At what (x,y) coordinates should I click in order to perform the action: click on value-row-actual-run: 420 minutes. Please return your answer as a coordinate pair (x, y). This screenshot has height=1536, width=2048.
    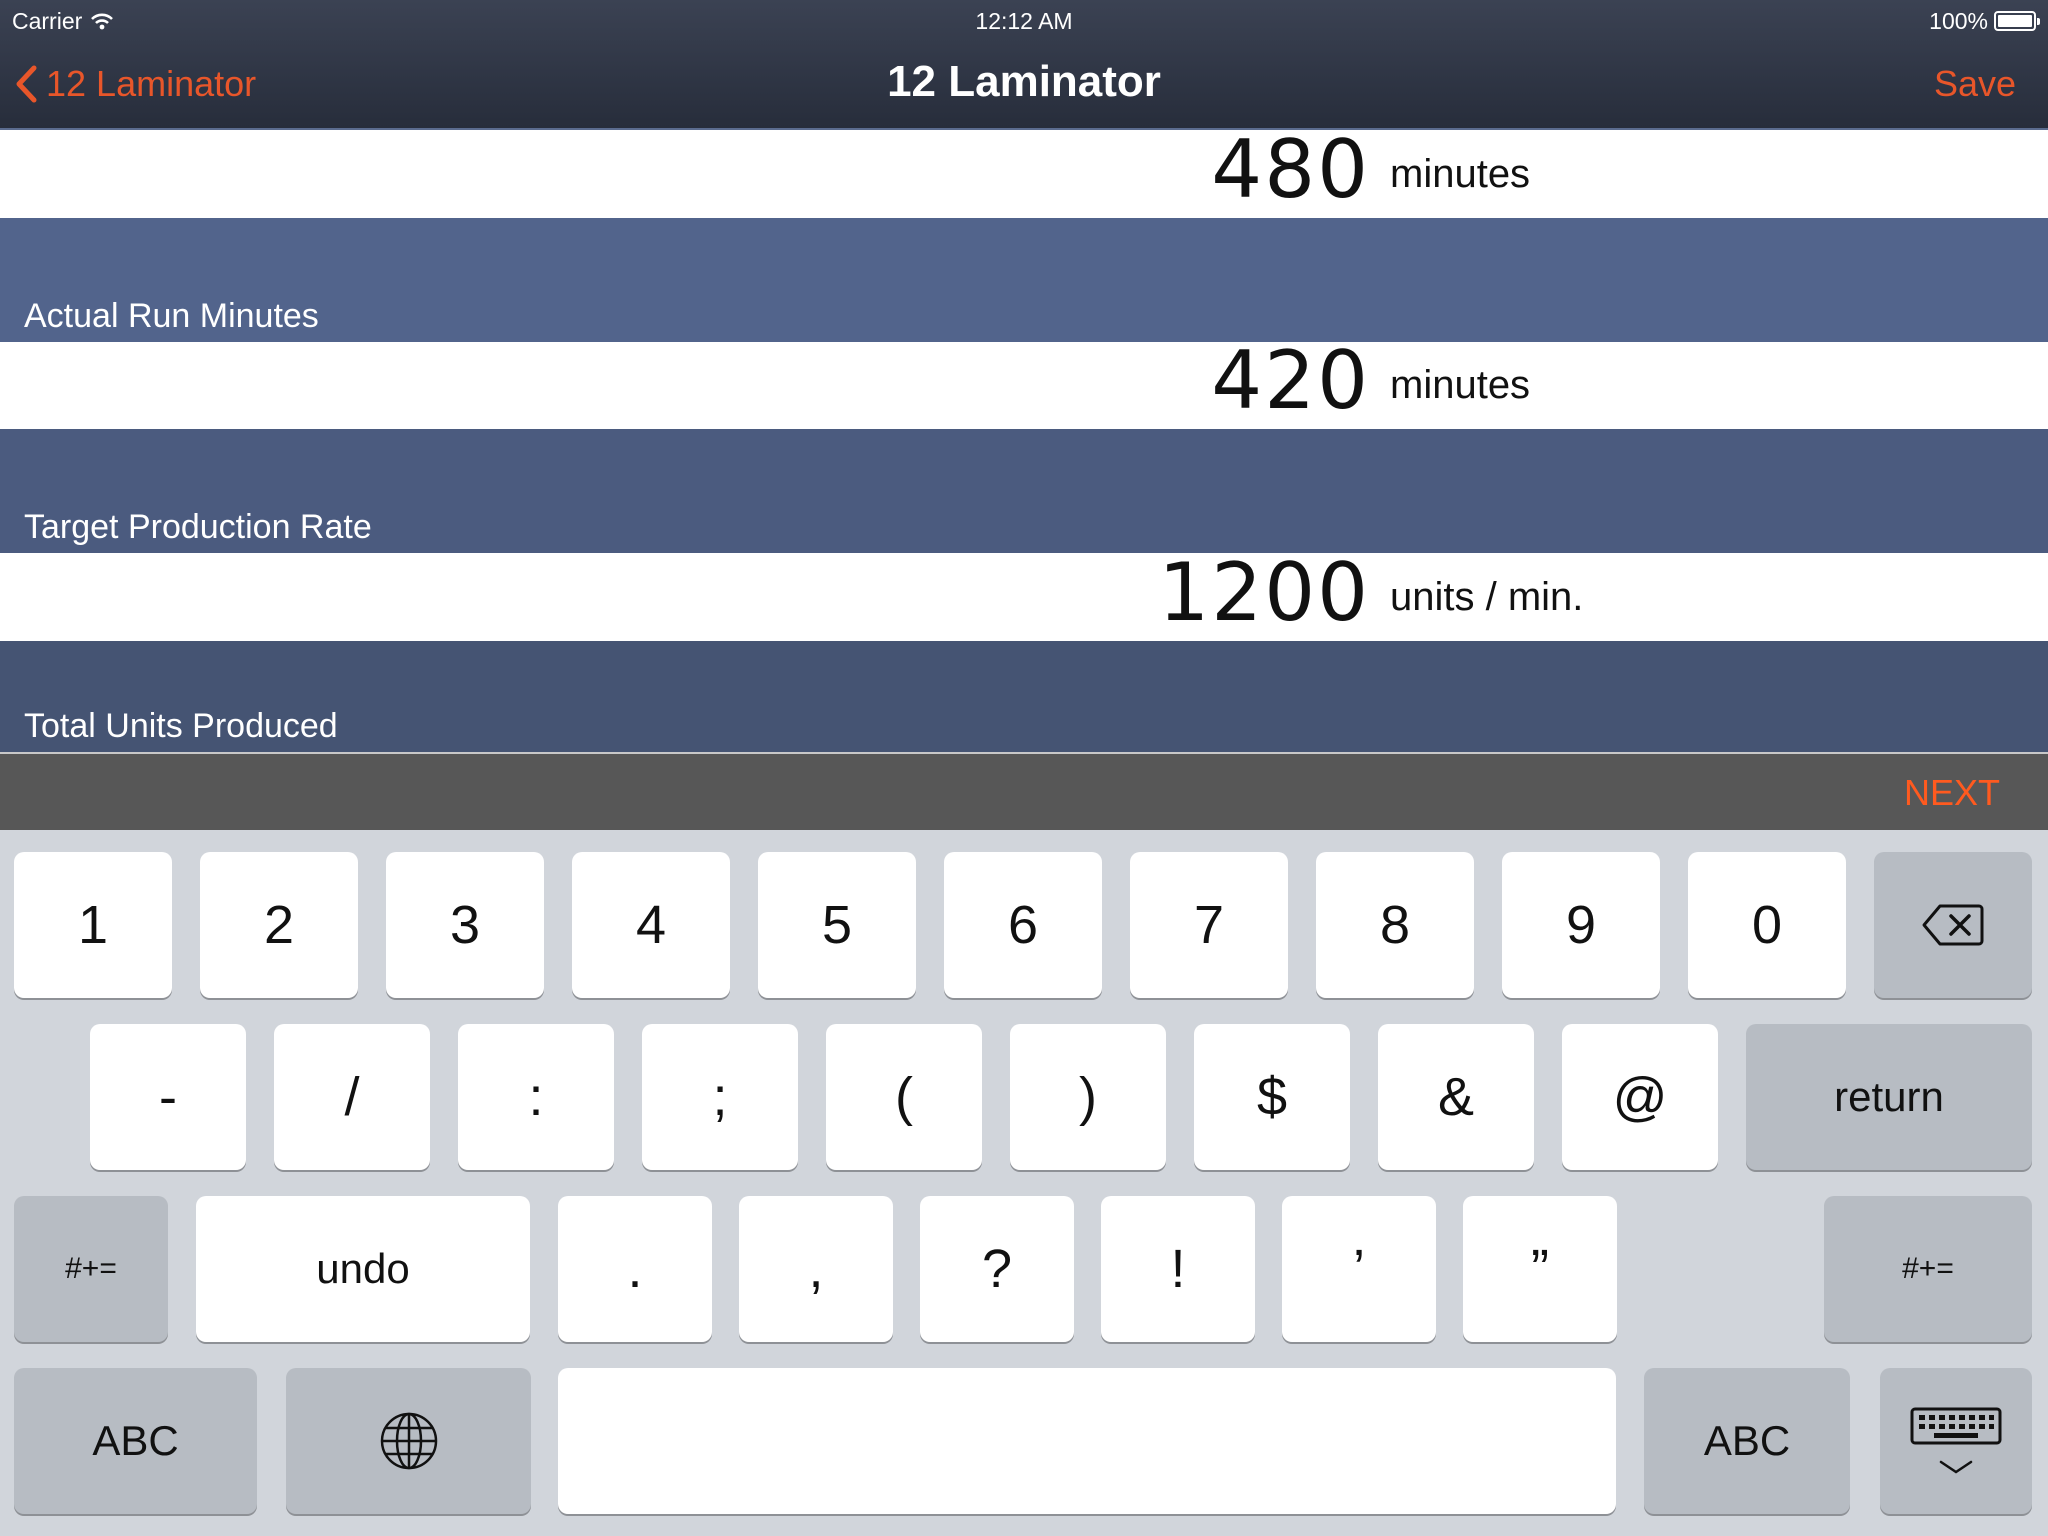
    Looking at the image, I should click on (1024, 381).